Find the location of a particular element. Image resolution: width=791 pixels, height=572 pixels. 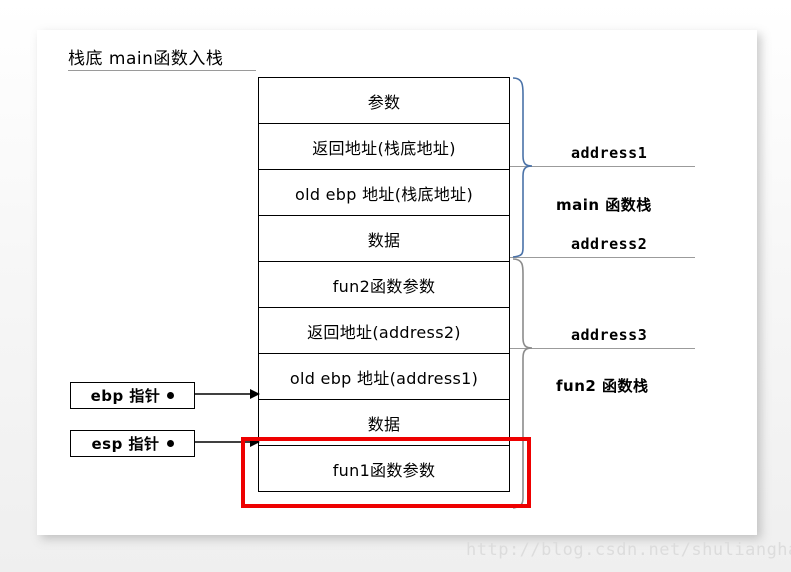

esp-pointer-box: esp 指针 is located at coordinates (132, 443).